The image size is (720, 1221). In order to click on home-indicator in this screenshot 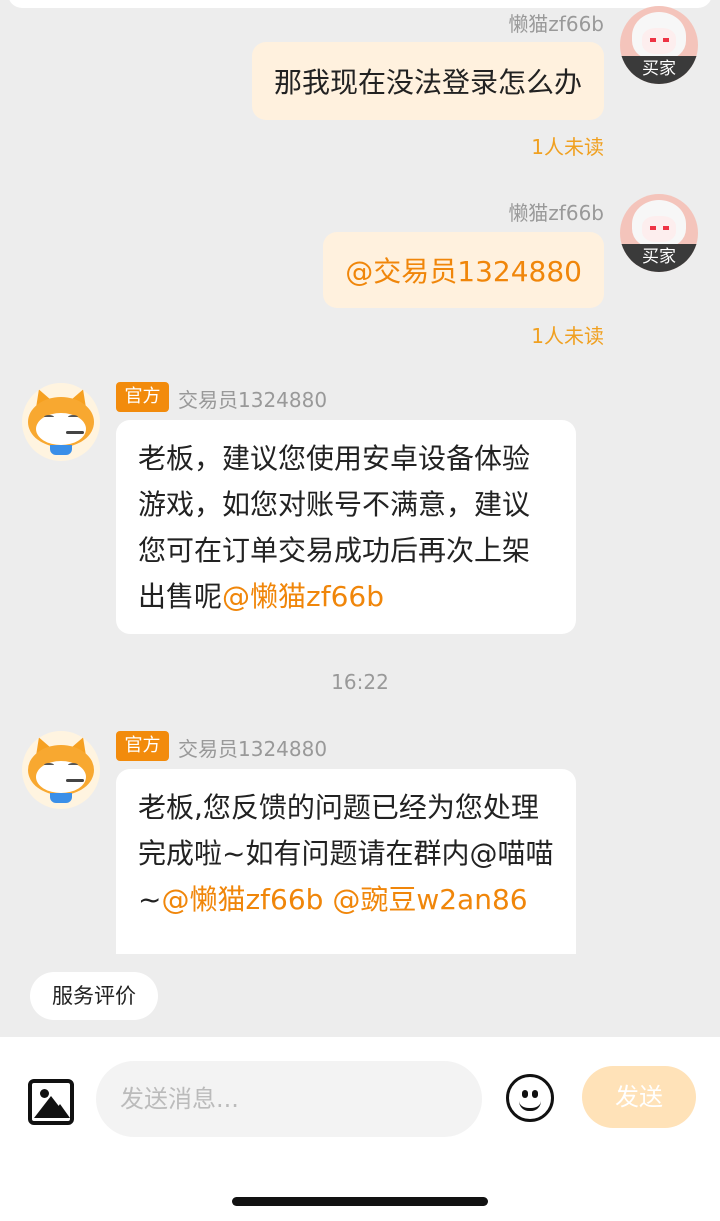, I will do `click(360, 1201)`.